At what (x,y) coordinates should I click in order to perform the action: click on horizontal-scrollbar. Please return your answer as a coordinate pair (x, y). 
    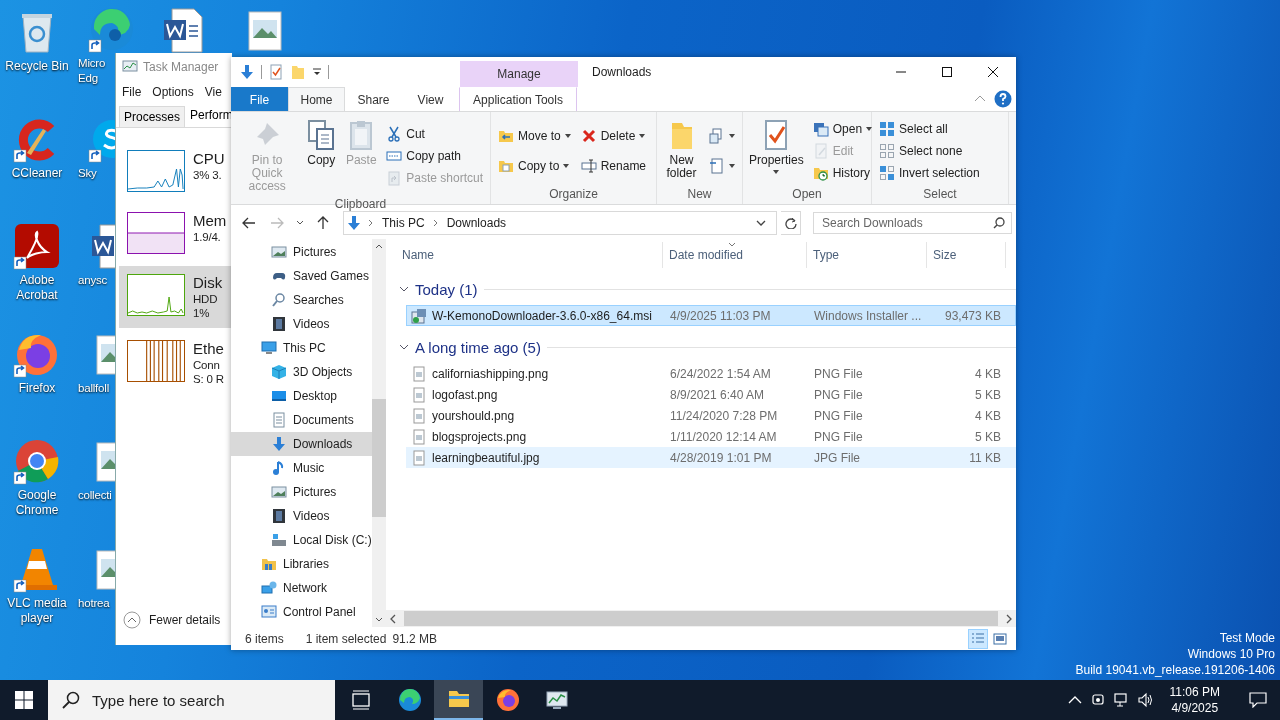
    Looking at the image, I should click on (701, 618).